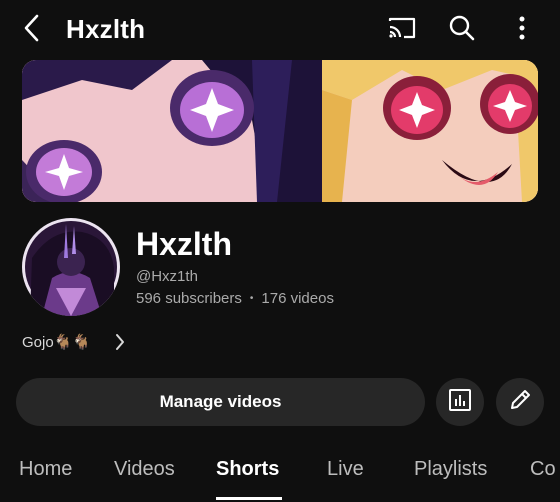  Describe the element at coordinates (450, 469) in the screenshot. I see `tab-playlists: Playlists` at that location.